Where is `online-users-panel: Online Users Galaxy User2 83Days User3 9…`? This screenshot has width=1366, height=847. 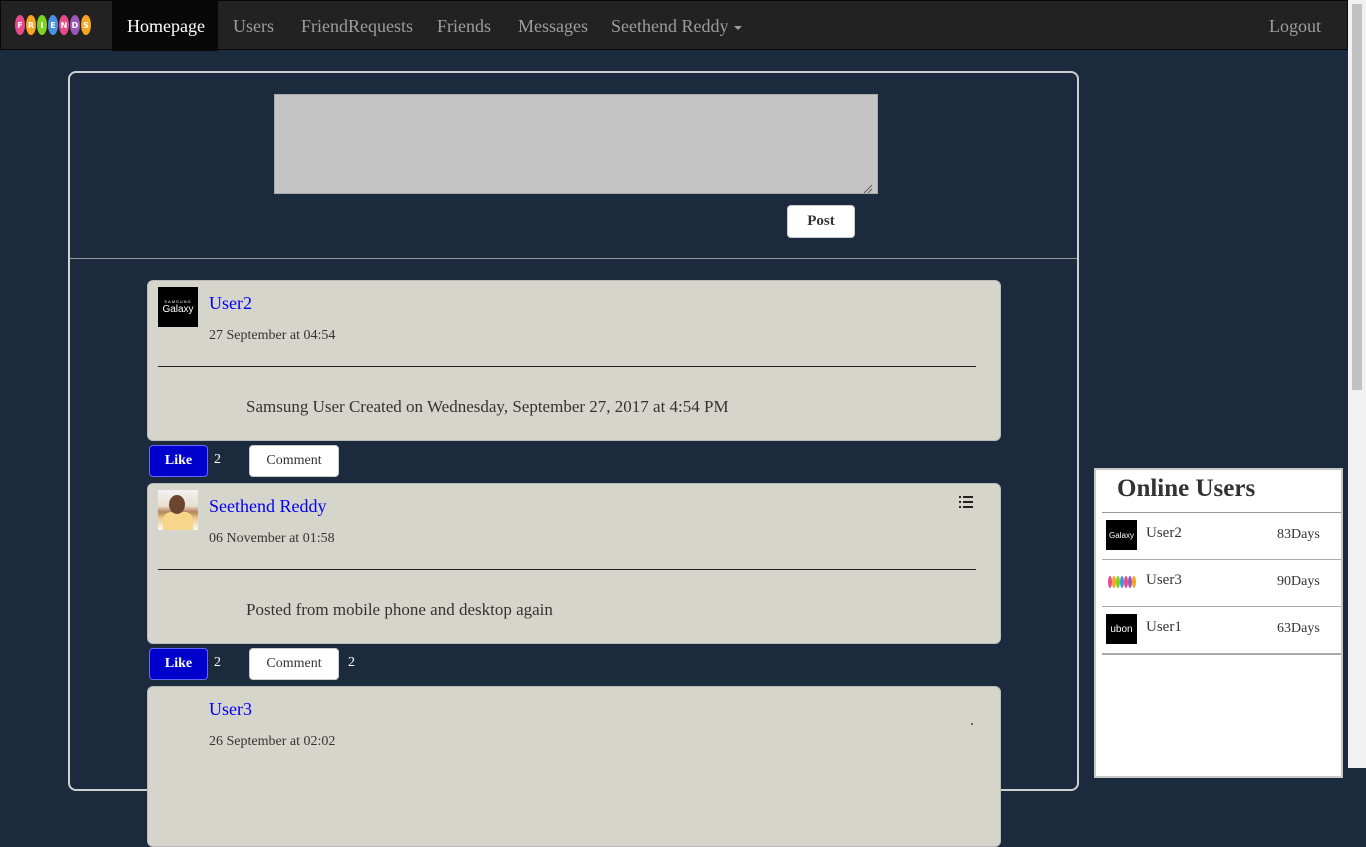
online-users-panel: Online Users Galaxy User2 83Days User3 9… is located at coordinates (1218, 623).